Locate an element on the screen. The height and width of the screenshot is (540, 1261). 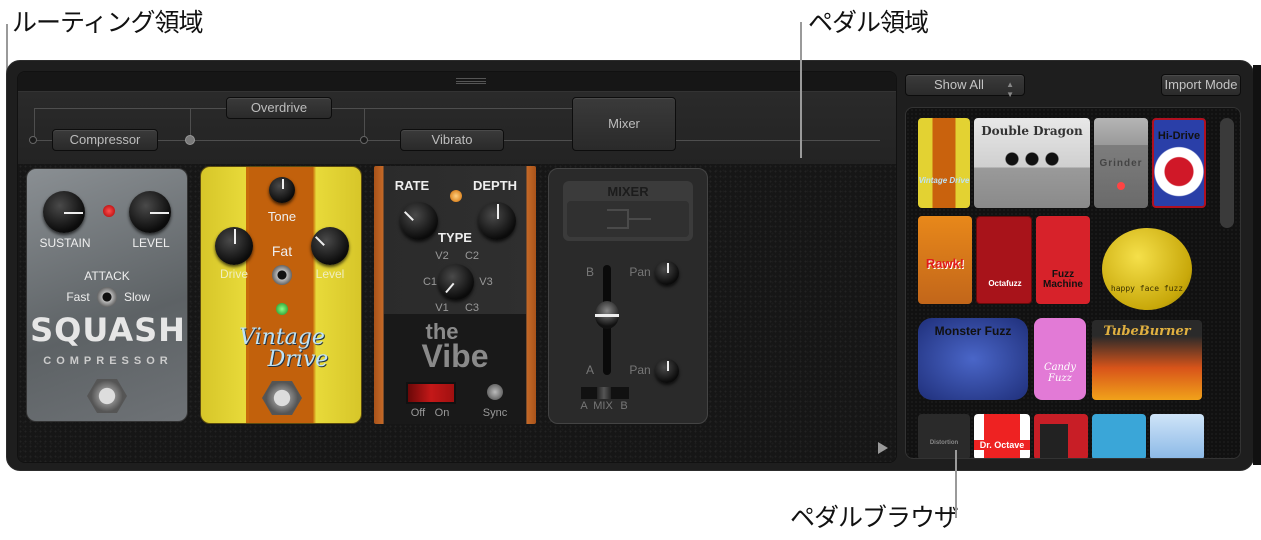
vibe-led is located at coordinates (456, 196).